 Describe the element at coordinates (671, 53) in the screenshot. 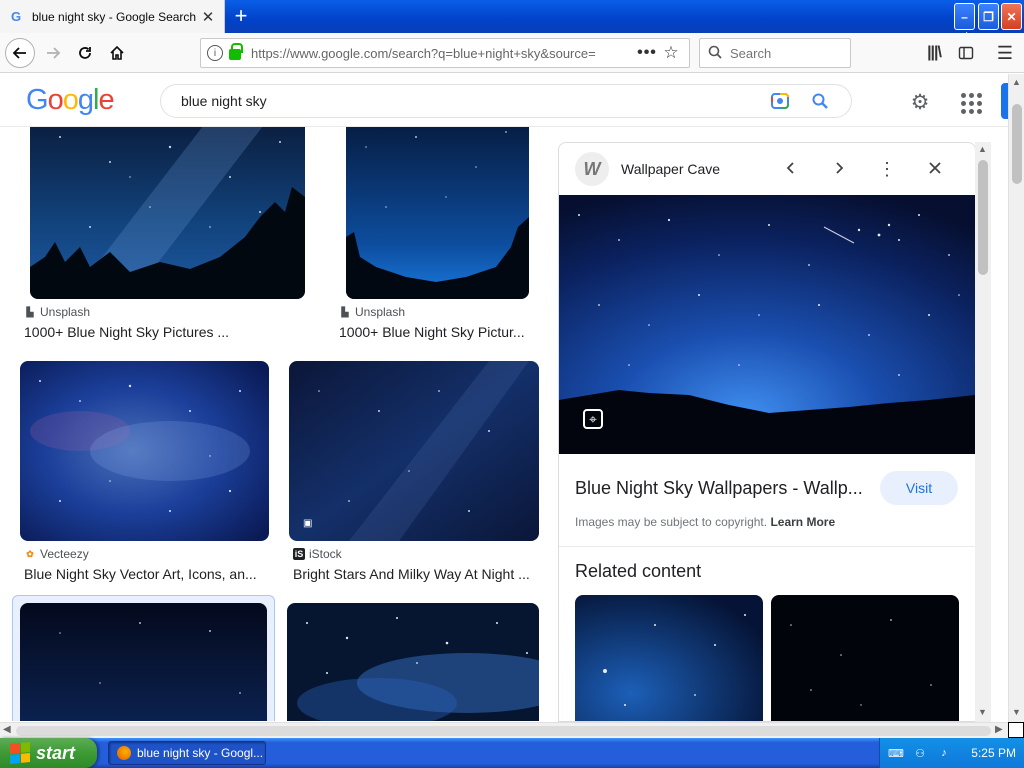

I see `bookmark-star-icon: ☆` at that location.